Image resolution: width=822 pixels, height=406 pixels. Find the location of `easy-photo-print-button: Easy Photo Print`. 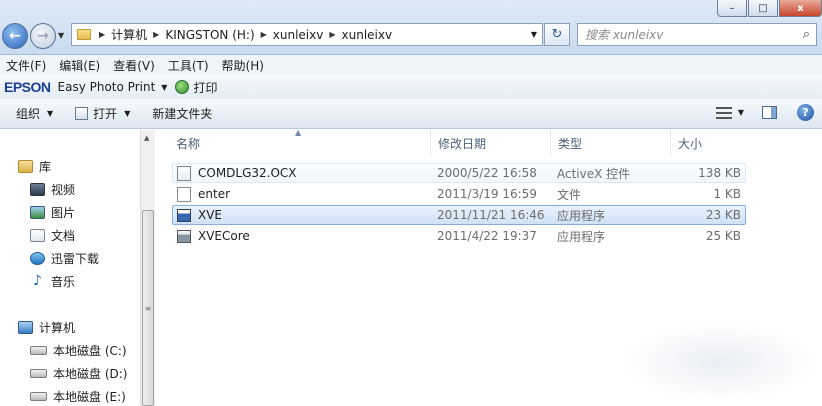

easy-photo-print-button: Easy Photo Print is located at coordinates (107, 87).